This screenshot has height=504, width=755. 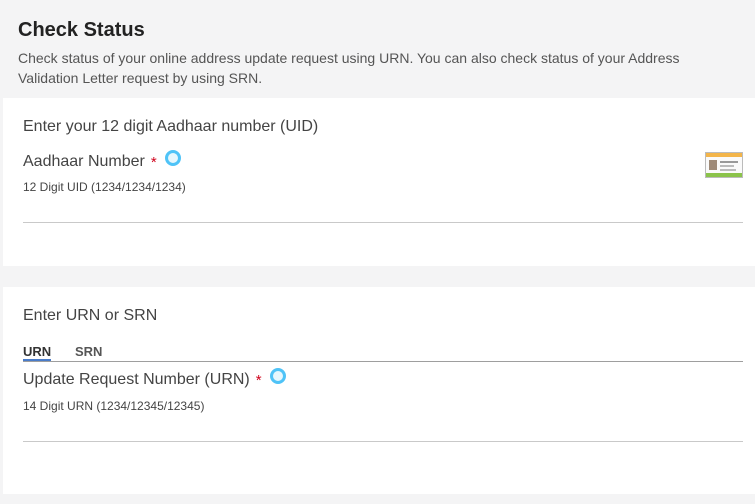 I want to click on urn-label: Update Request Number (URN) *, so click(x=154, y=378).